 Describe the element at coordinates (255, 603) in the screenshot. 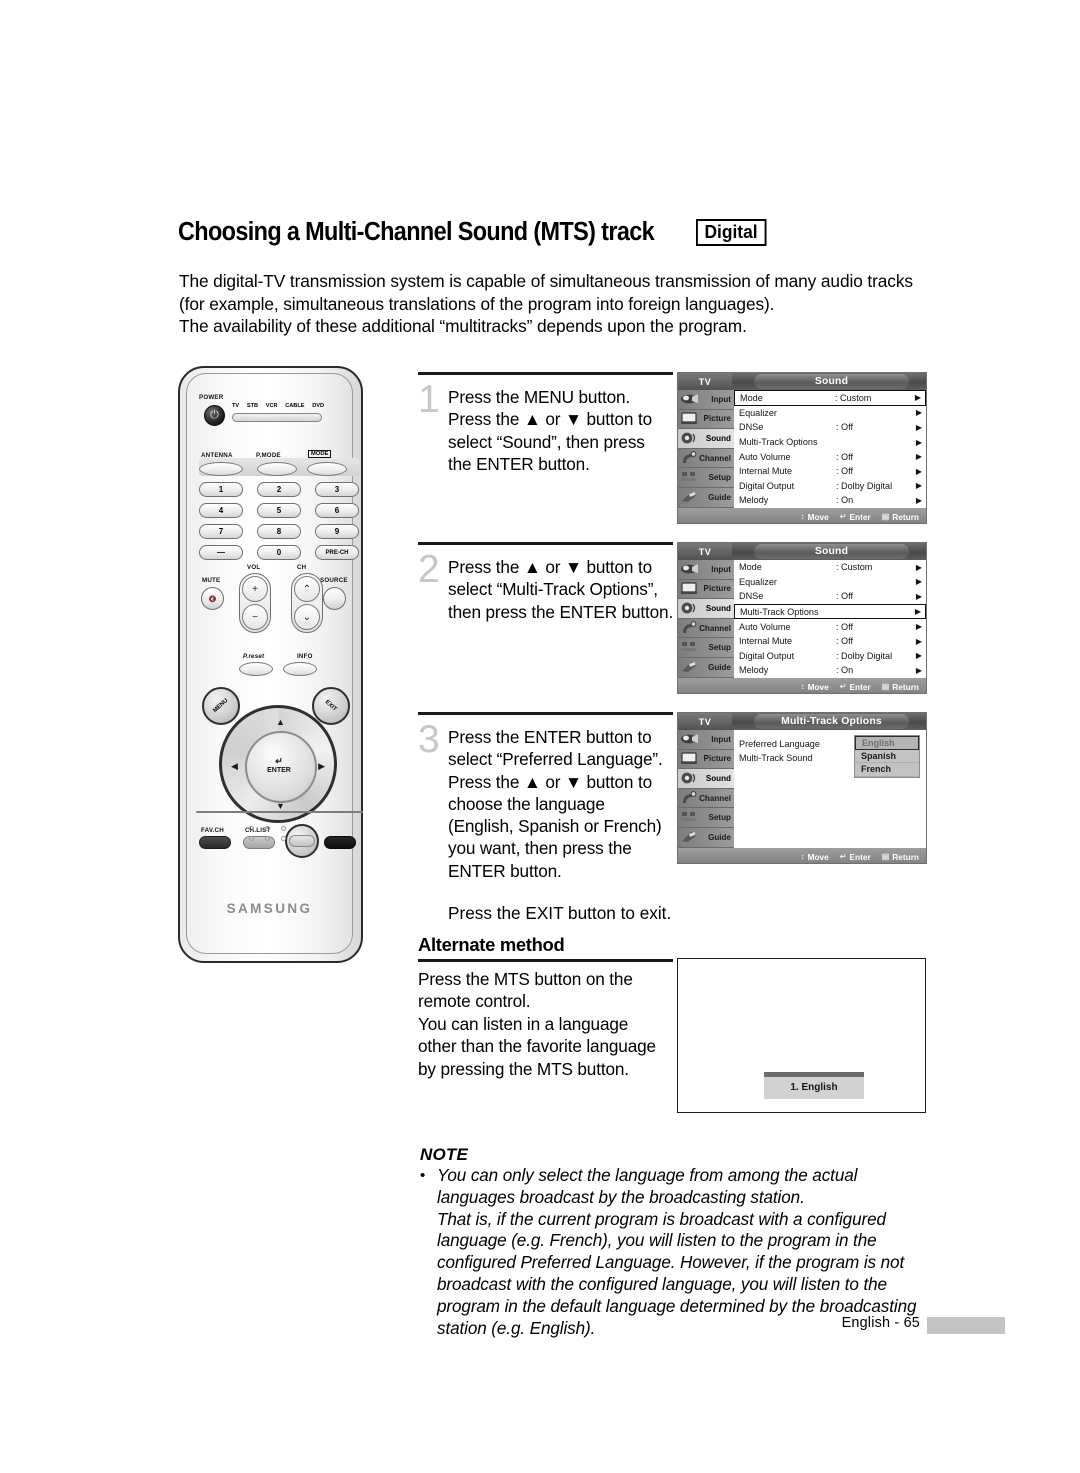

I see `volume-rocker: + −` at that location.